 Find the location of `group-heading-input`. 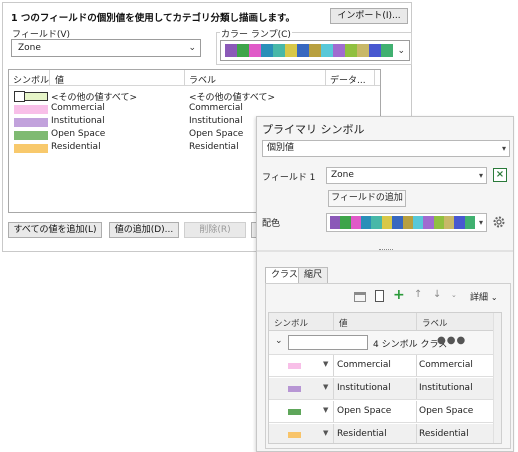

group-heading-input is located at coordinates (328, 342).